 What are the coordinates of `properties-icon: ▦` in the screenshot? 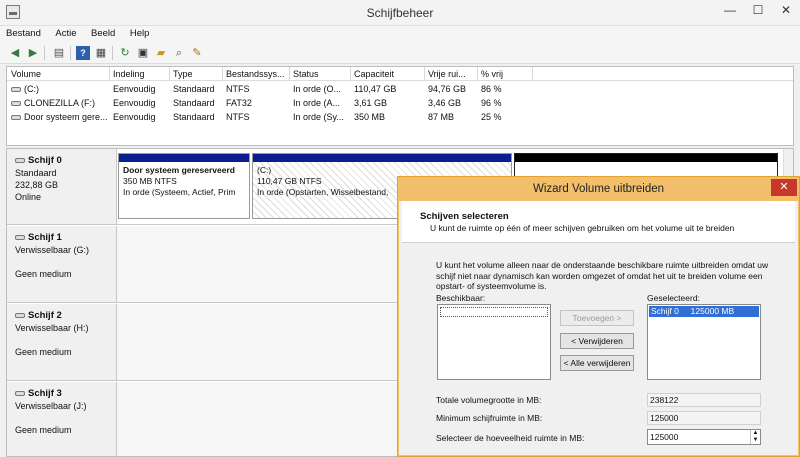 It's located at (101, 53).